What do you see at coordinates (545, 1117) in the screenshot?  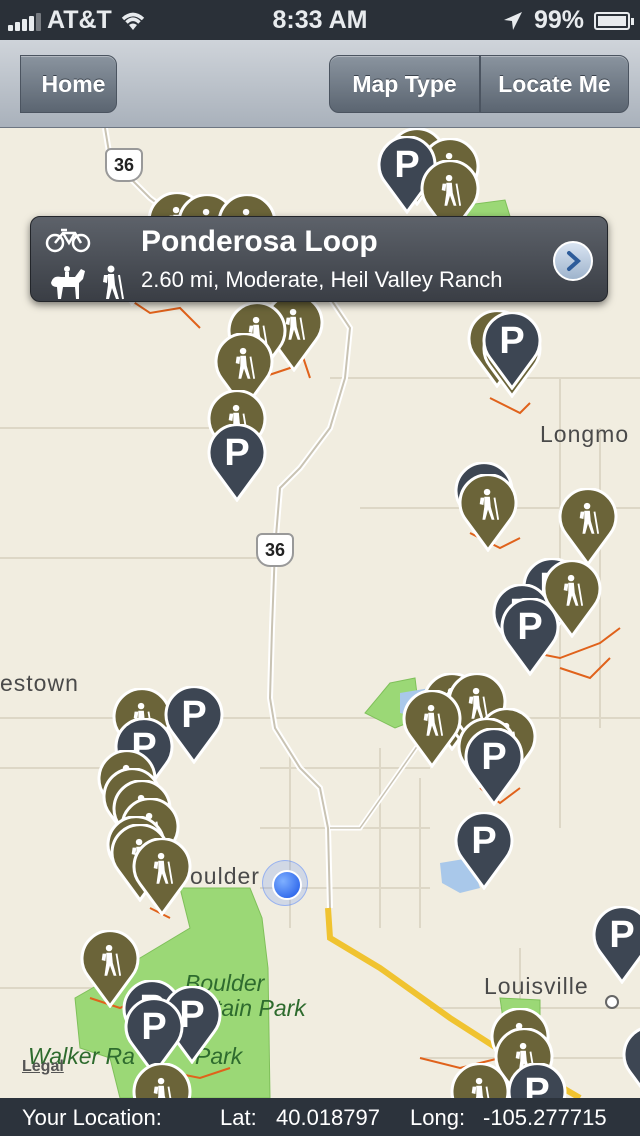 I see `longitude-value: -105.277715` at bounding box center [545, 1117].